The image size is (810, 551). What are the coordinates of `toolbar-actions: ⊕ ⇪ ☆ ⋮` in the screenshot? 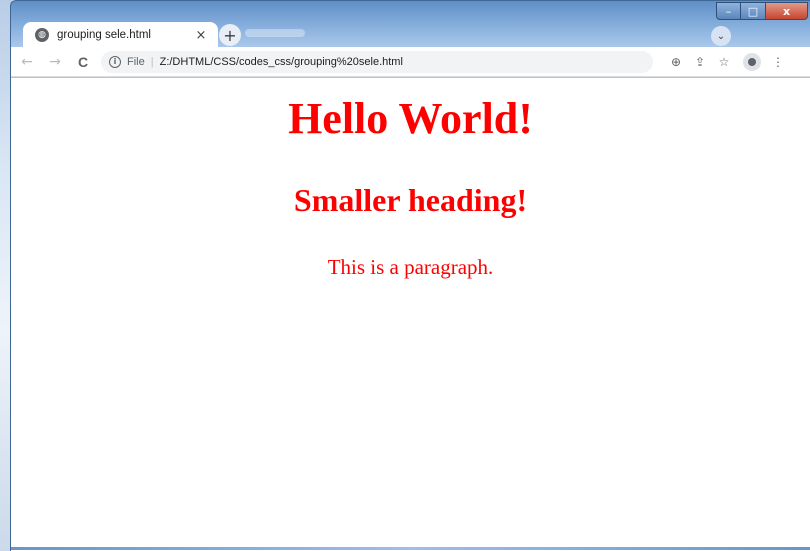 It's located at (728, 62).